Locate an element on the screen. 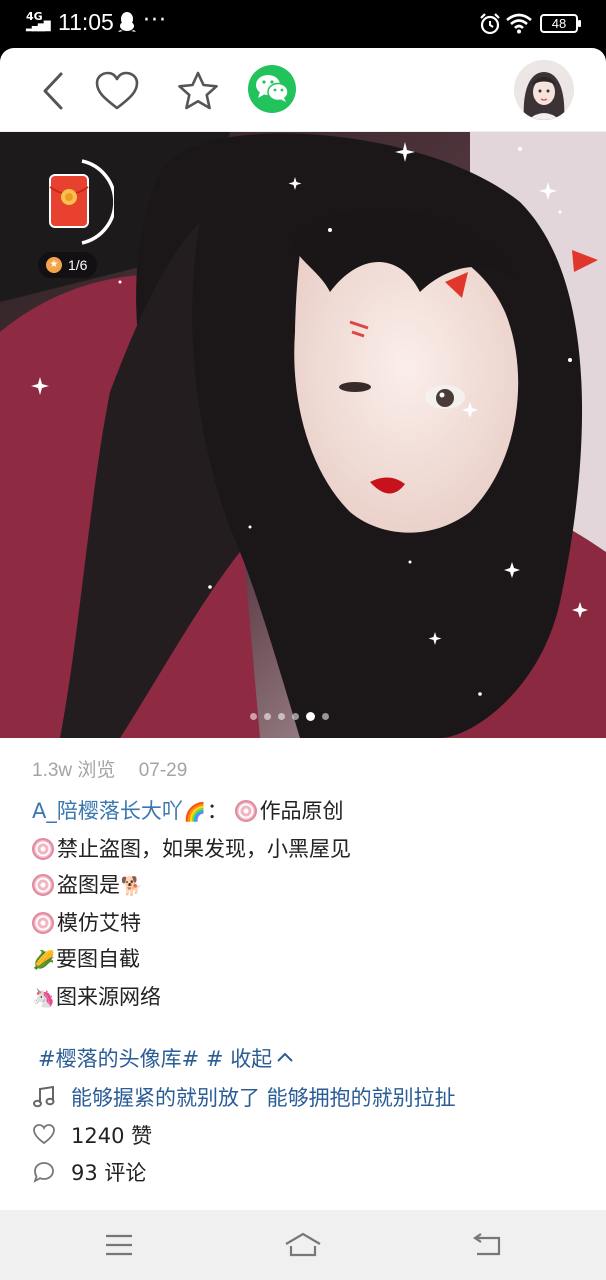  author-link: A_陪樱落长大吖 is located at coordinates (107, 811).